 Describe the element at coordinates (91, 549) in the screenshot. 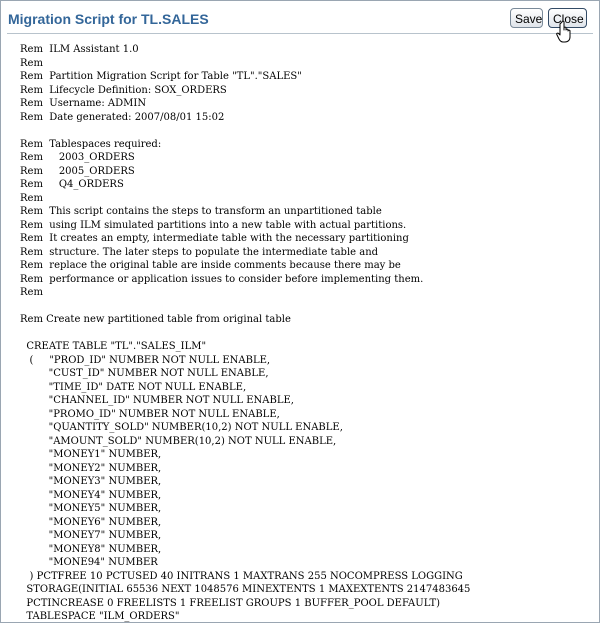

I see `script-line: "MONEY8" NUMBER,` at that location.